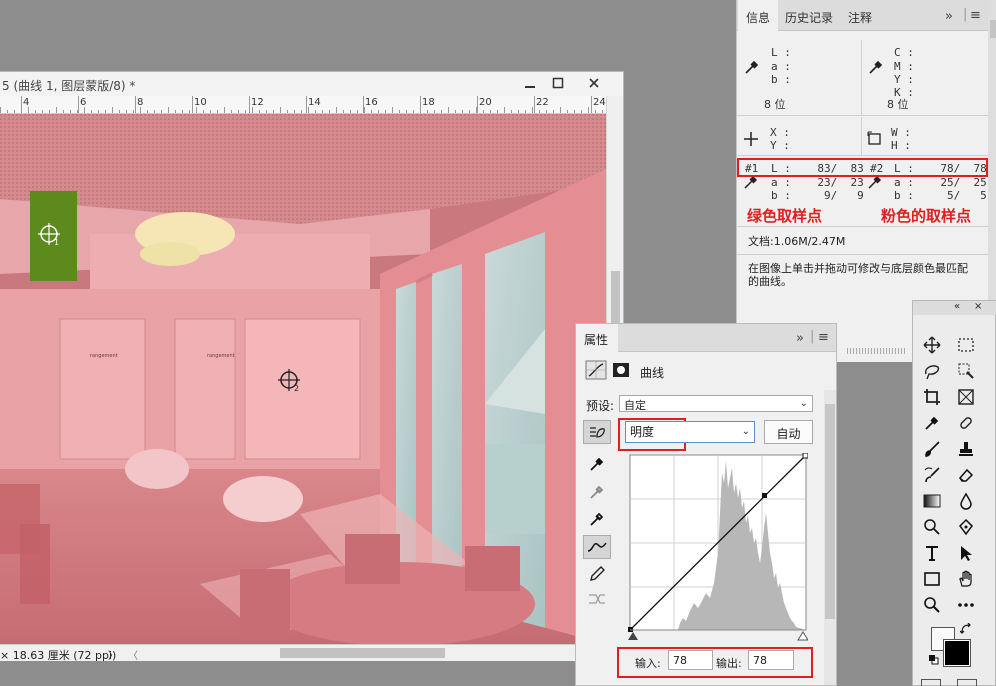 This screenshot has width=996, height=686. What do you see at coordinates (485, 102) in the screenshot?
I see `ruler-number: 20` at bounding box center [485, 102].